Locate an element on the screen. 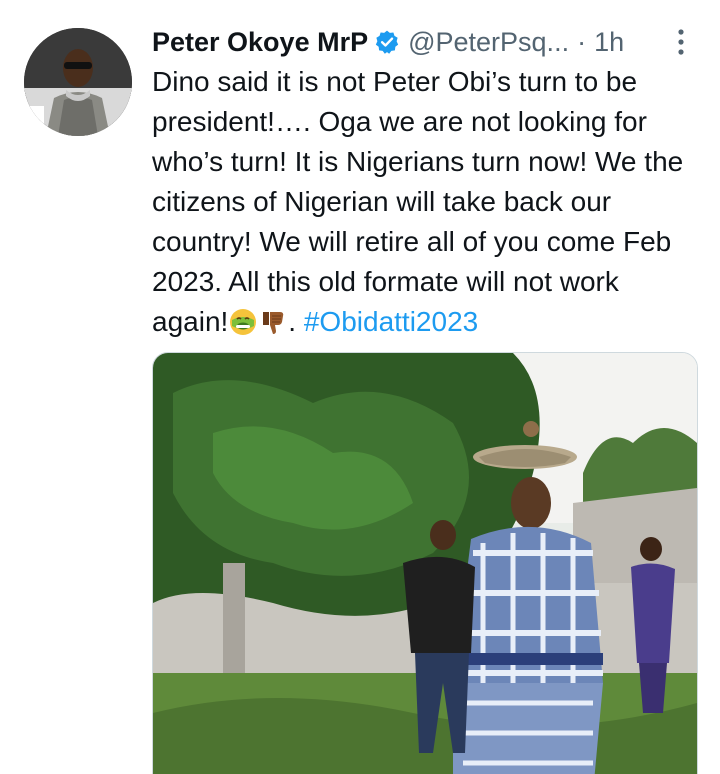 The width and height of the screenshot is (720, 774). thumbs-down-emoji is located at coordinates (273, 321).